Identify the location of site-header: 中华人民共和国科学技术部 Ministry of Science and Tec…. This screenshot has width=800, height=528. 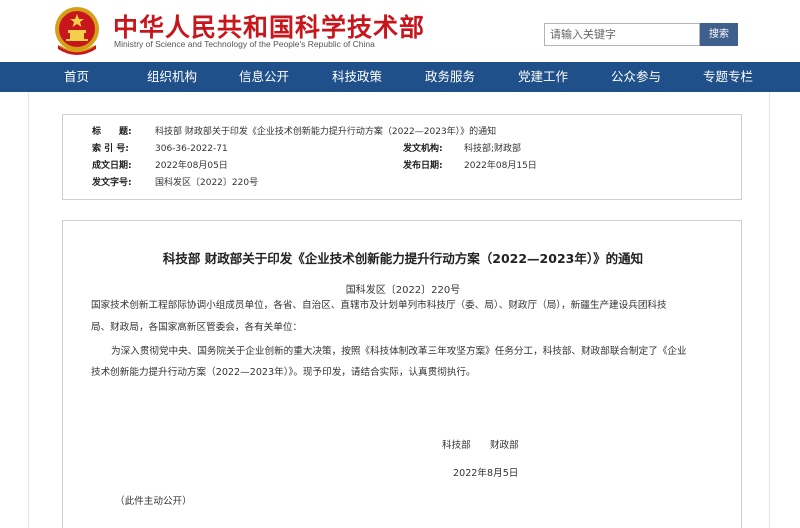
(400, 31).